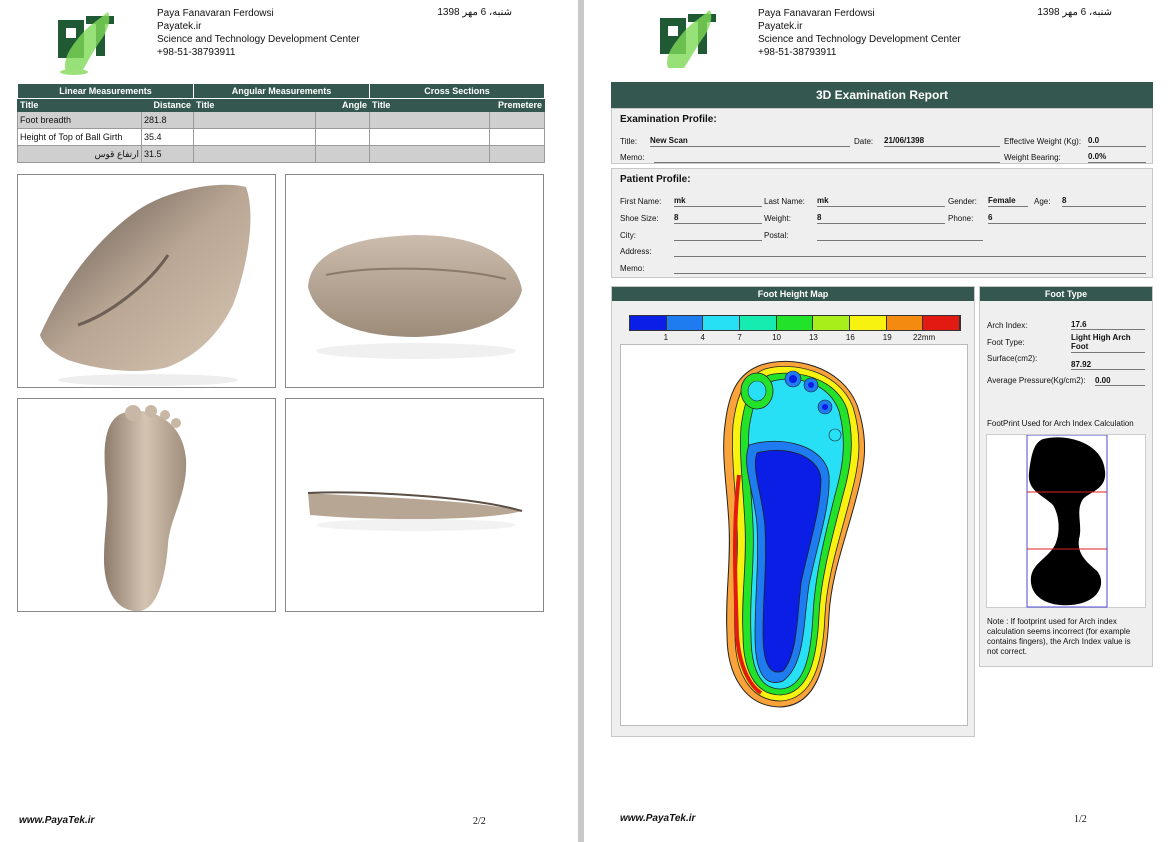 The height and width of the screenshot is (842, 1170). Describe the element at coordinates (1066, 294) in the screenshot. I see `foot-type-title: Foot Type` at that location.